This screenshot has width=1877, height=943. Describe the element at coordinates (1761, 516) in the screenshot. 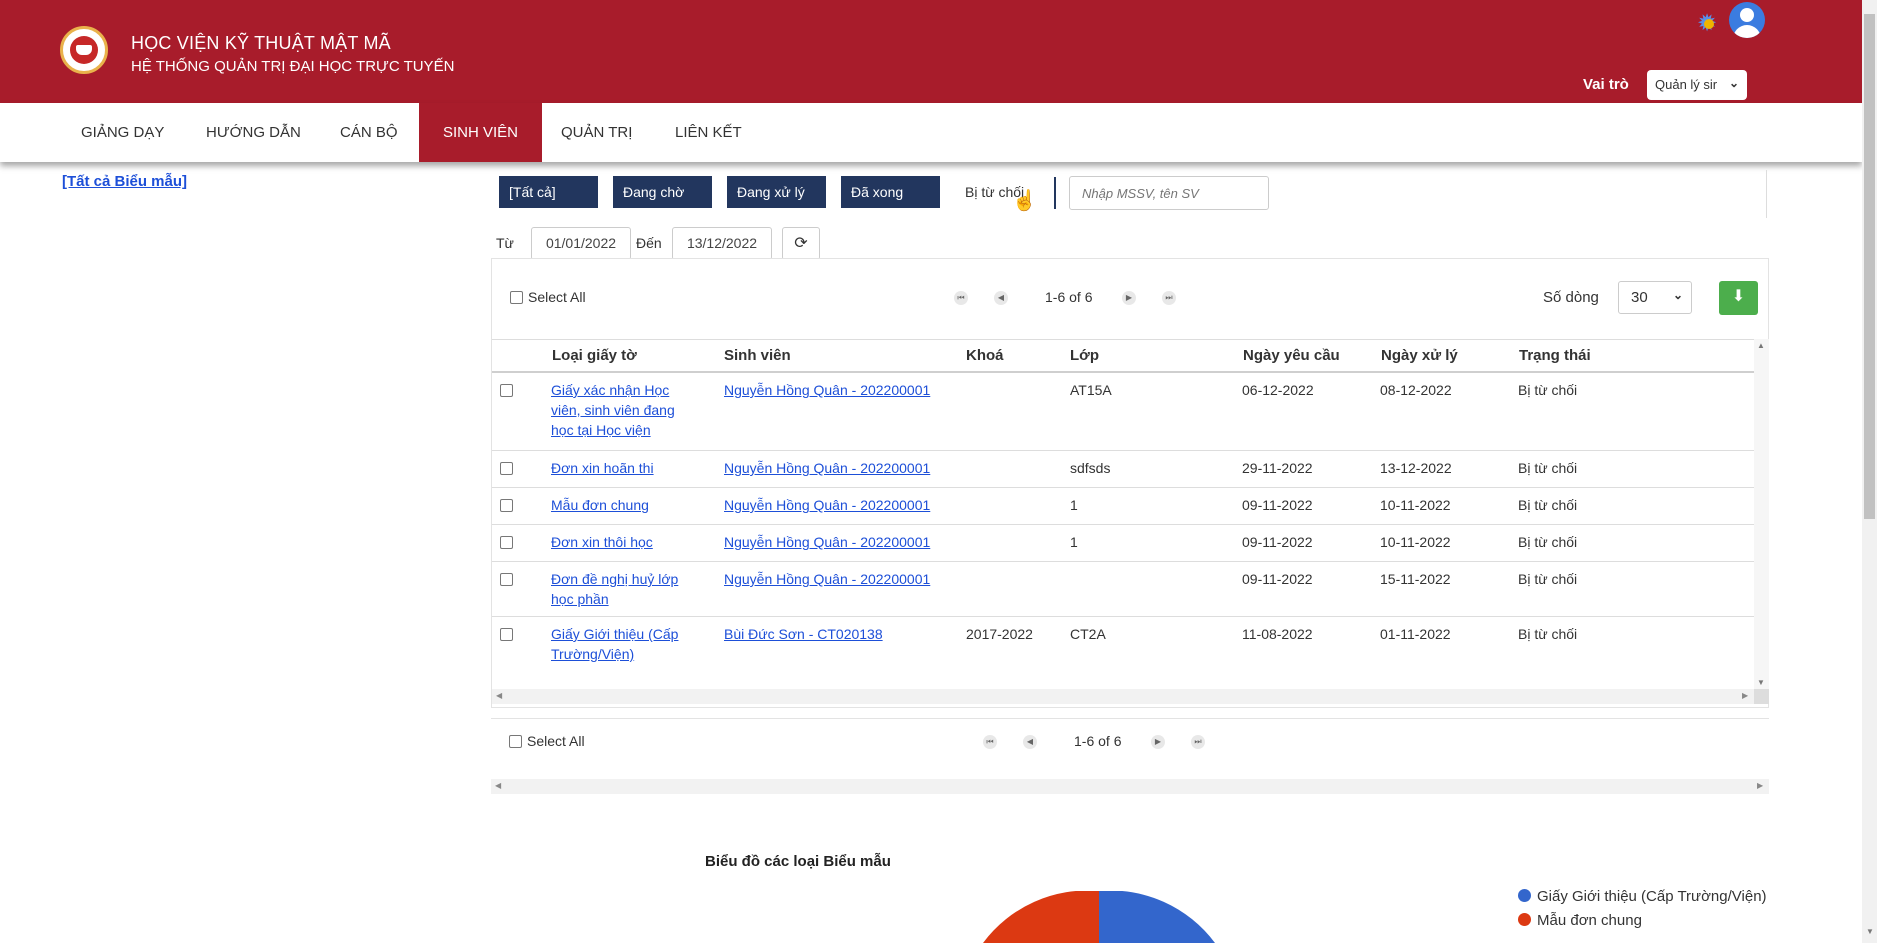

I see `table-vertical-scrollbar: ▲ ▼` at that location.